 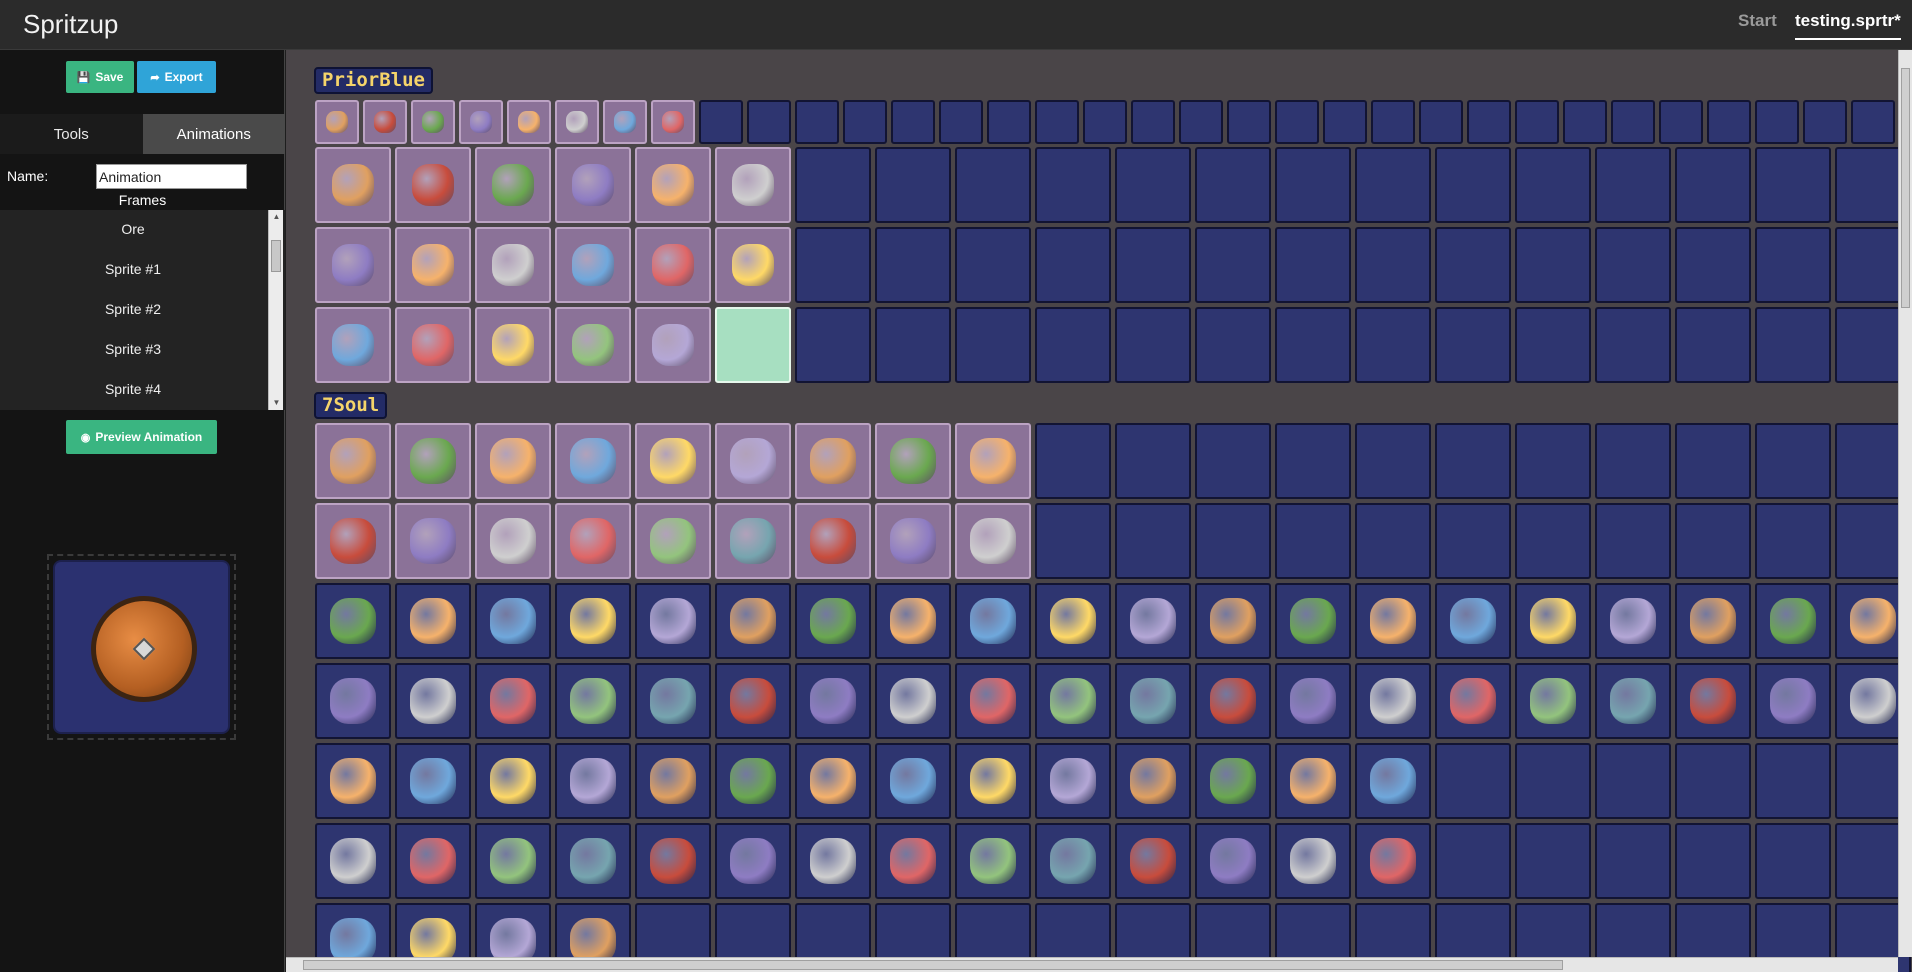 I want to click on nav-file-tab: testing.sprtr*, so click(x=1848, y=25).